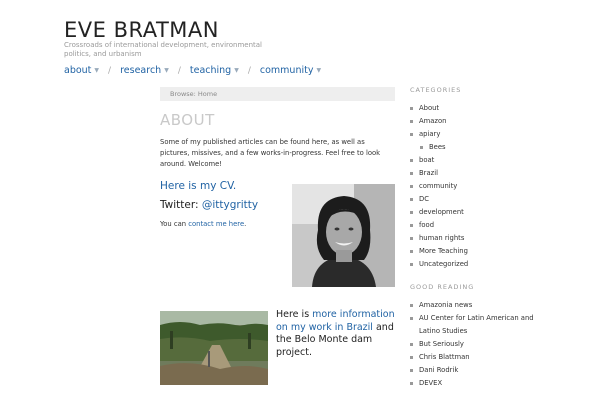 Image resolution: width=600 pixels, height=400 pixels. I want to click on nav-item-community: community ▼, so click(290, 70).